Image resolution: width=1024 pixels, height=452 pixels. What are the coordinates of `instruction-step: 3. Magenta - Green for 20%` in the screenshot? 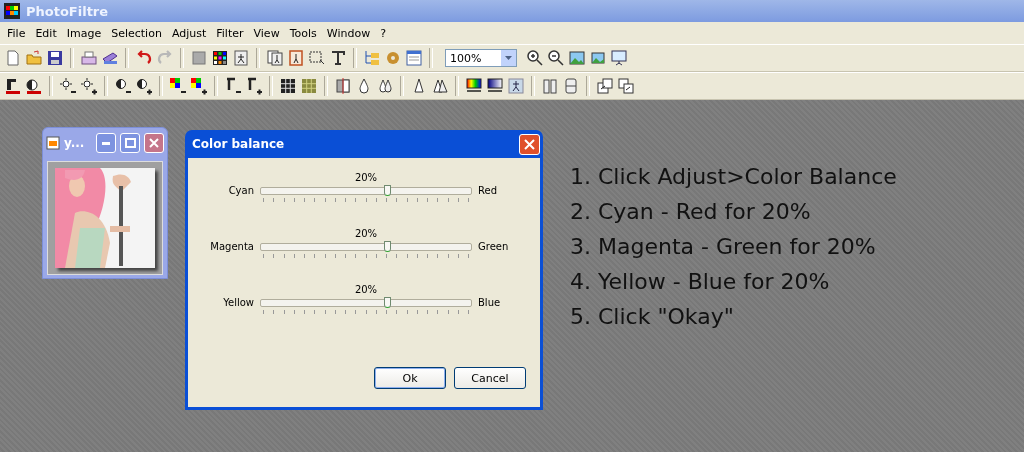 It's located at (733, 246).